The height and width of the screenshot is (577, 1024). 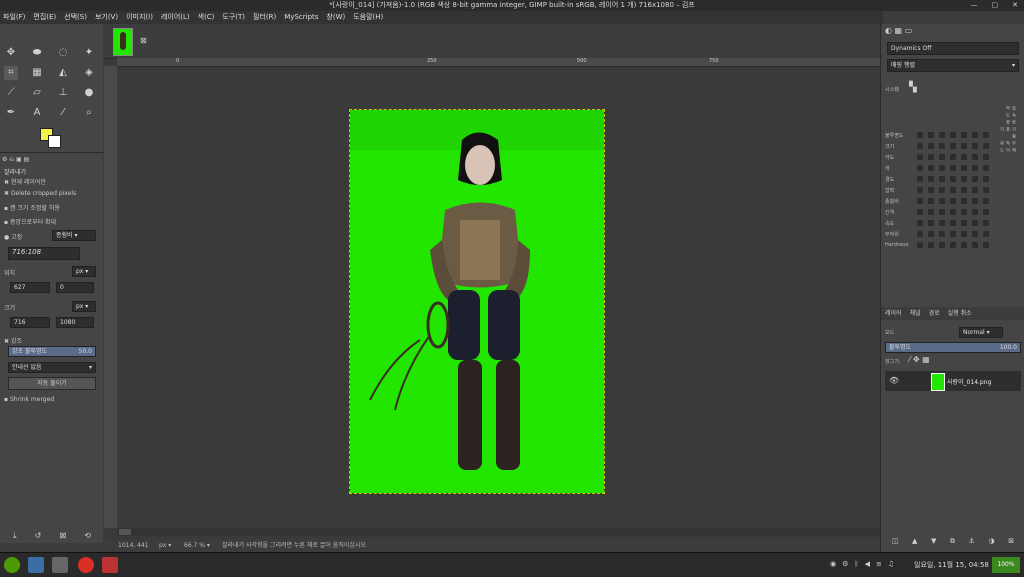 I want to click on minimize-icon: —, so click(x=974, y=5).